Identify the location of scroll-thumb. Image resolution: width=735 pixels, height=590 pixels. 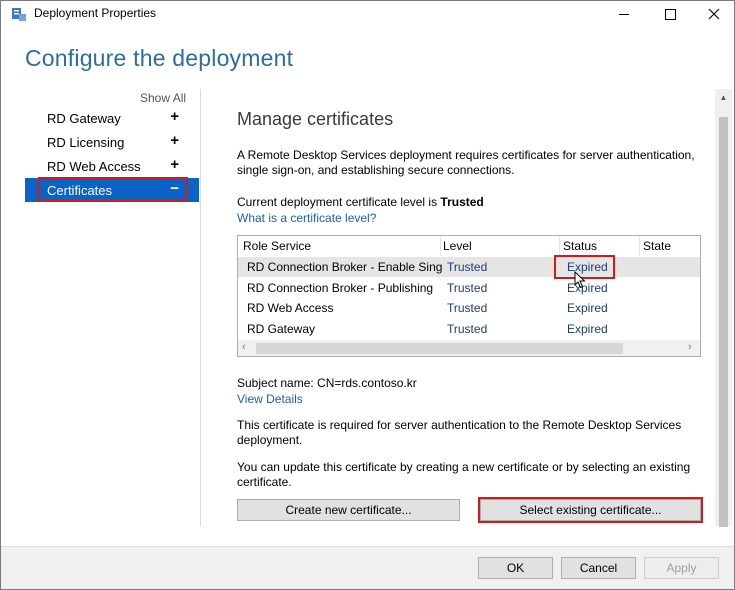
(723, 322).